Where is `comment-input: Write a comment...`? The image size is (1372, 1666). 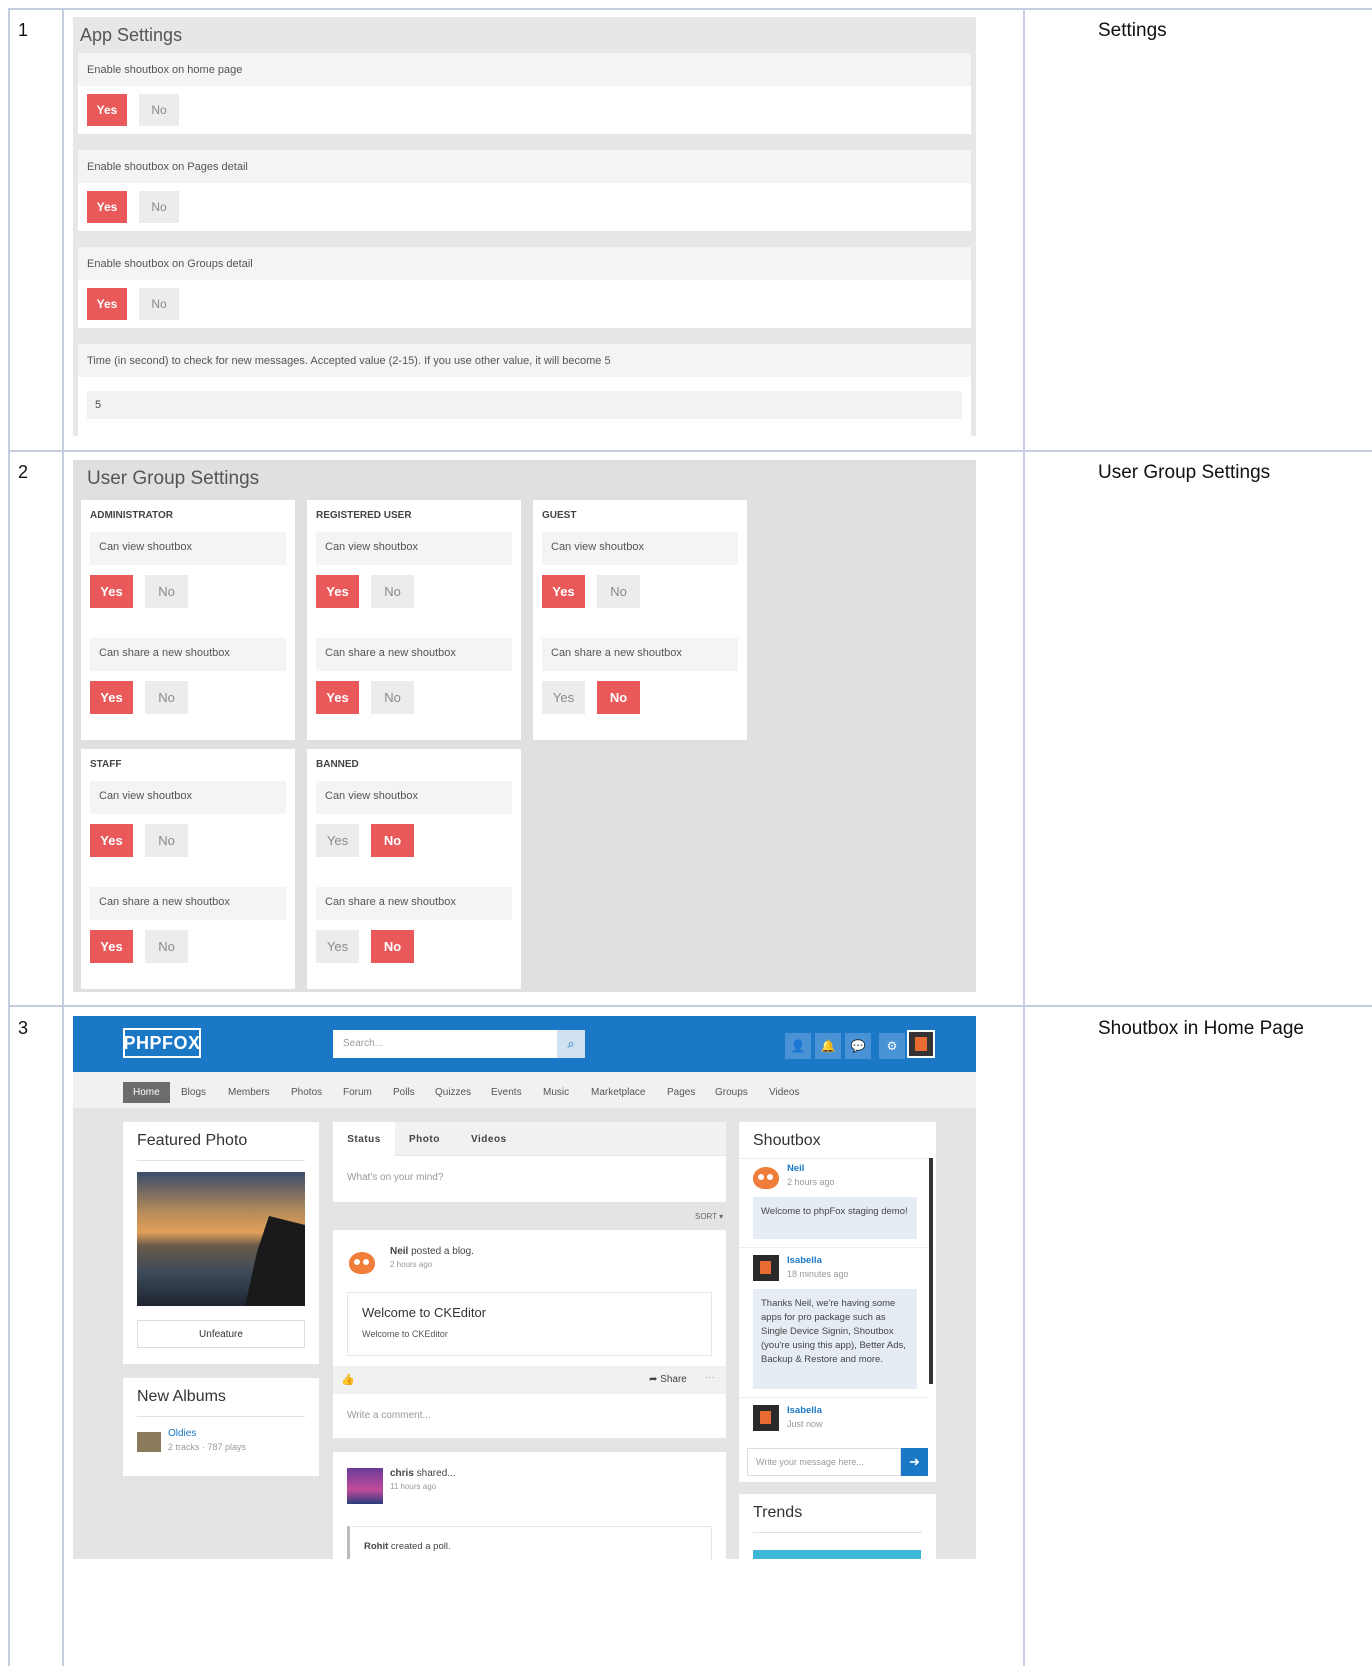
comment-input: Write a comment... is located at coordinates (389, 1415).